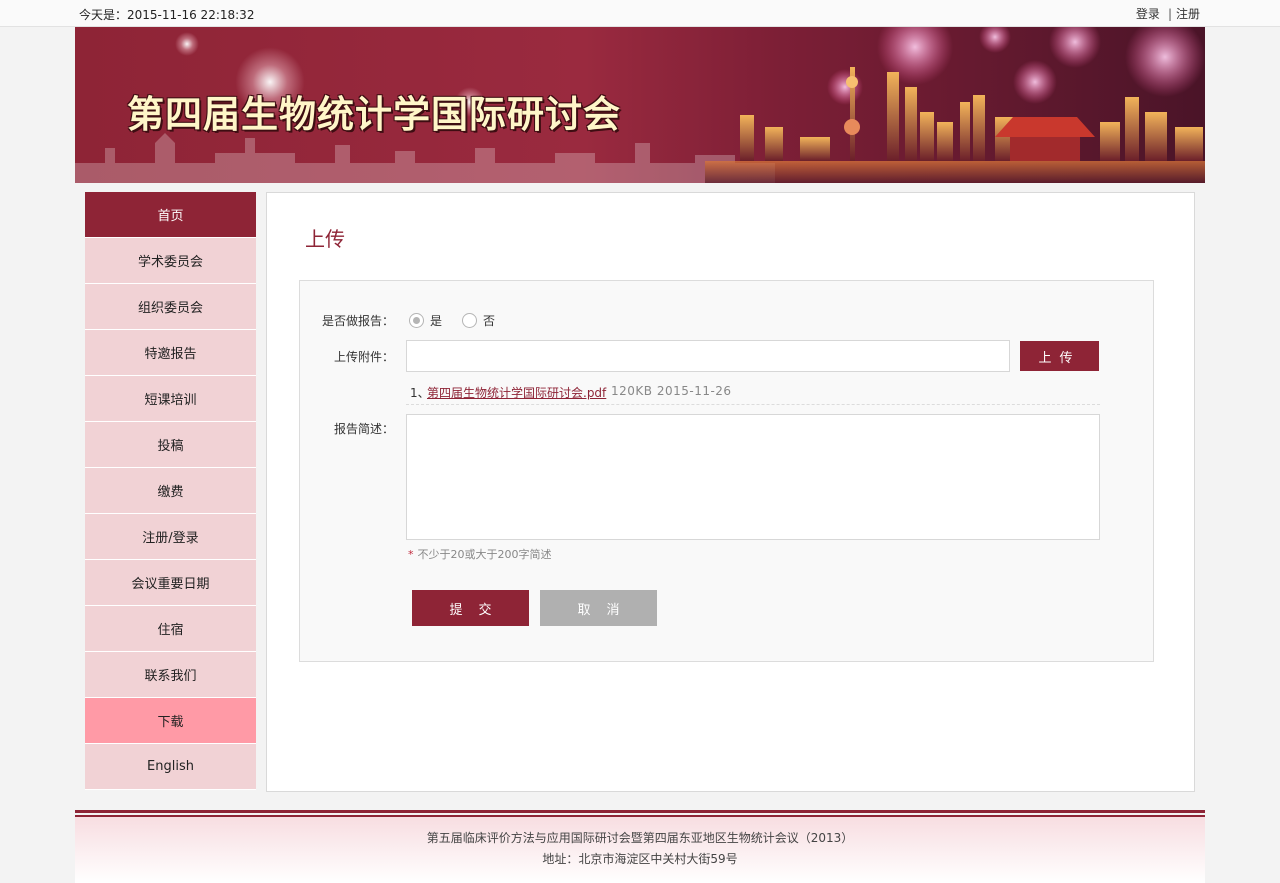 The height and width of the screenshot is (883, 1280). I want to click on register-link: 注册, so click(1188, 14).